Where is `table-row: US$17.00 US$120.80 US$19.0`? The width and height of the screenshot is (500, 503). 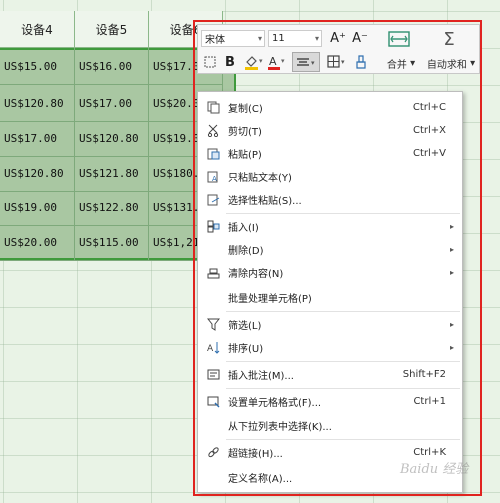
table-row: US$17.00 US$120.80 US$19.0 is located at coordinates (111, 138).